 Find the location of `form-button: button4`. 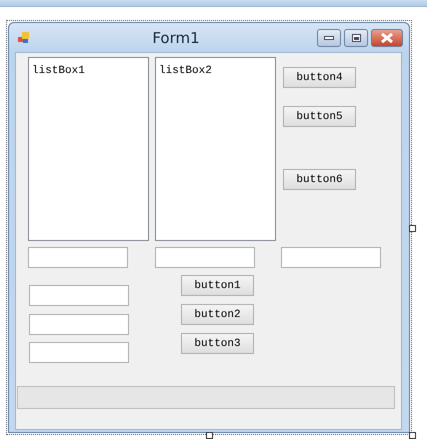

form-button: button4 is located at coordinates (319, 77).